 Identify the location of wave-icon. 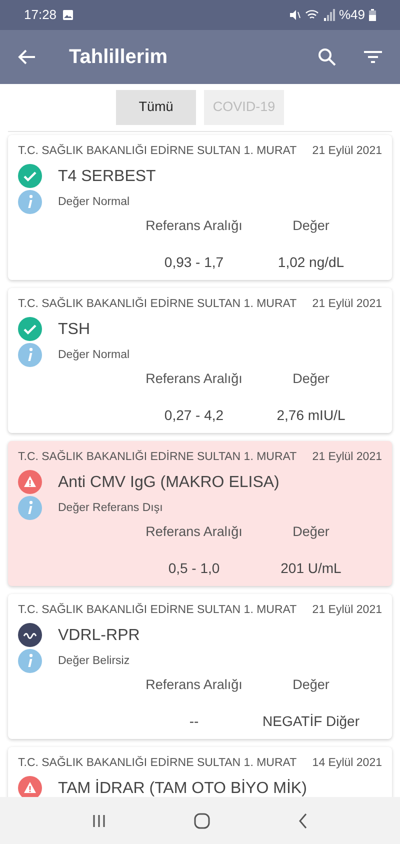
(30, 635).